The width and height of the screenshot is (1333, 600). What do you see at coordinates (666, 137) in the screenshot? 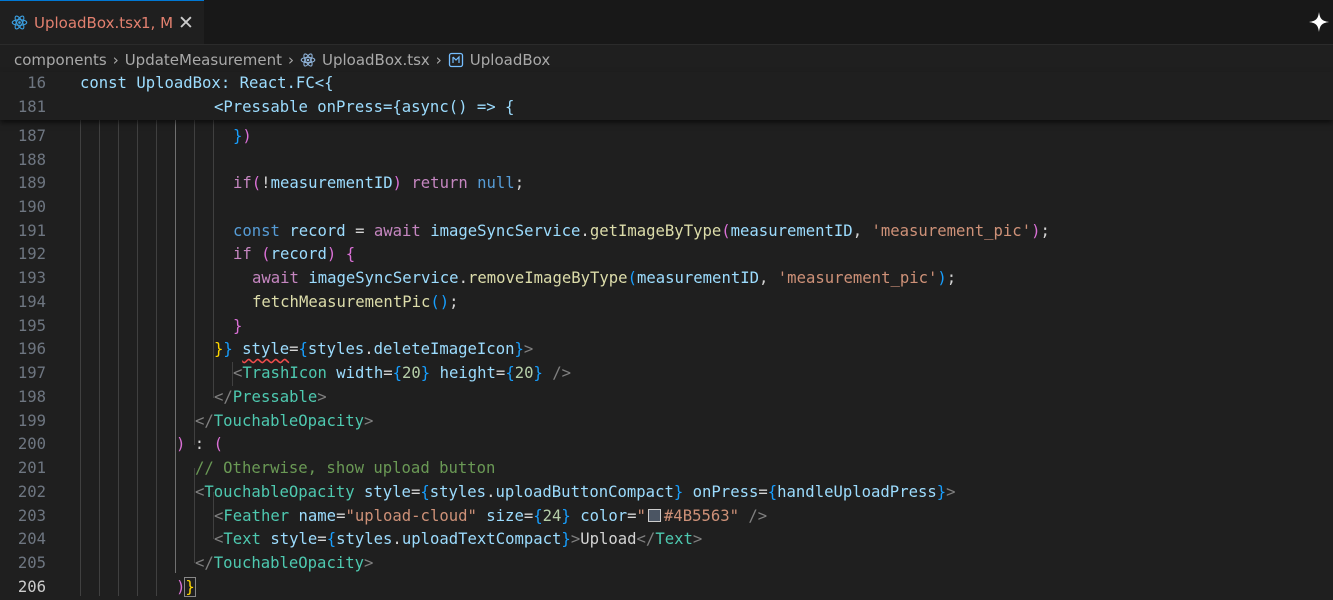
I see `code-line: 187 })` at bounding box center [666, 137].